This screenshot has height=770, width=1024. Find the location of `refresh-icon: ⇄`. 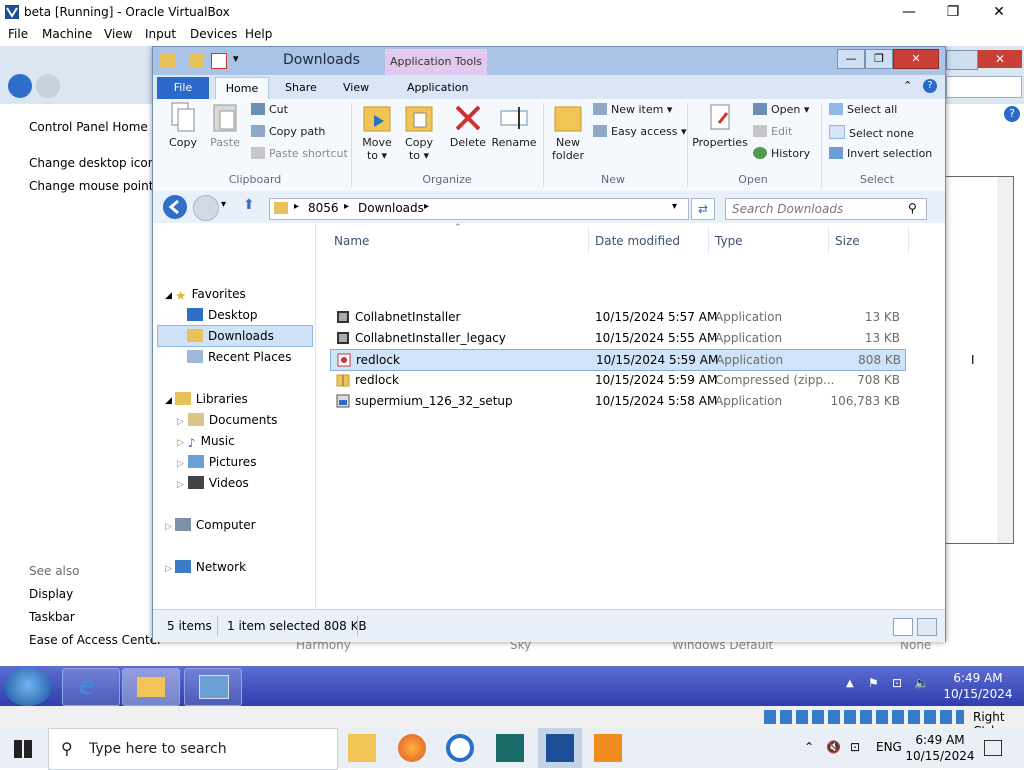

refresh-icon: ⇄ is located at coordinates (703, 209).